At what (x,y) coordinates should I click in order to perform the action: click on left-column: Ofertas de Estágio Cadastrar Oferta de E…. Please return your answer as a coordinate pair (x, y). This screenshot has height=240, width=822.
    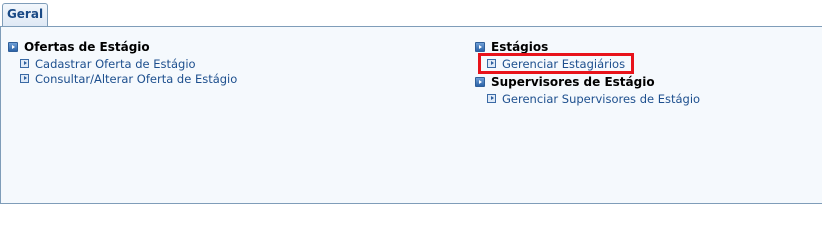
    Looking at the image, I should click on (122, 62).